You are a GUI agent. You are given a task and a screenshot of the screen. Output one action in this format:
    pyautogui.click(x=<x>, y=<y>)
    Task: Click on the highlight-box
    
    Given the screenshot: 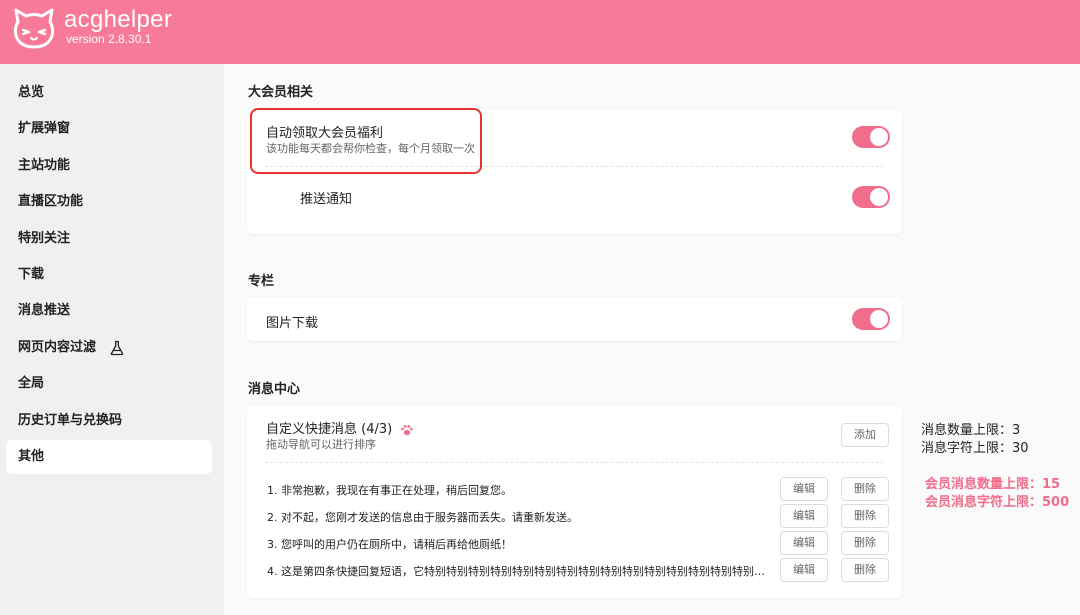 What is the action you would take?
    pyautogui.click(x=366, y=141)
    